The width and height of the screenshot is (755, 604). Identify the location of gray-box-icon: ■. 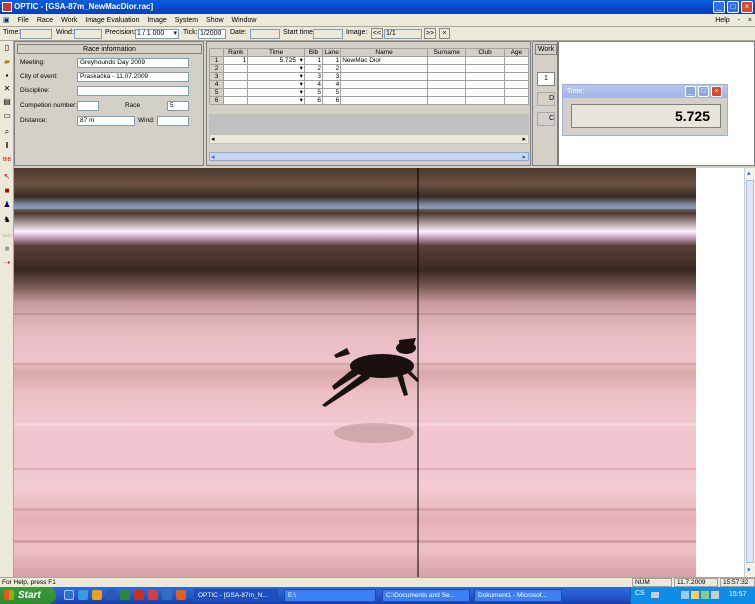
(7, 249).